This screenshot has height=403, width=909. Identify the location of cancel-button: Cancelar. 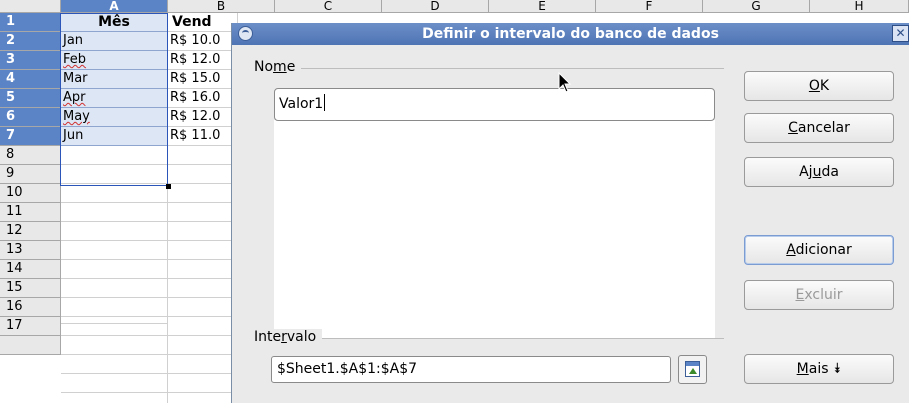
(819, 128).